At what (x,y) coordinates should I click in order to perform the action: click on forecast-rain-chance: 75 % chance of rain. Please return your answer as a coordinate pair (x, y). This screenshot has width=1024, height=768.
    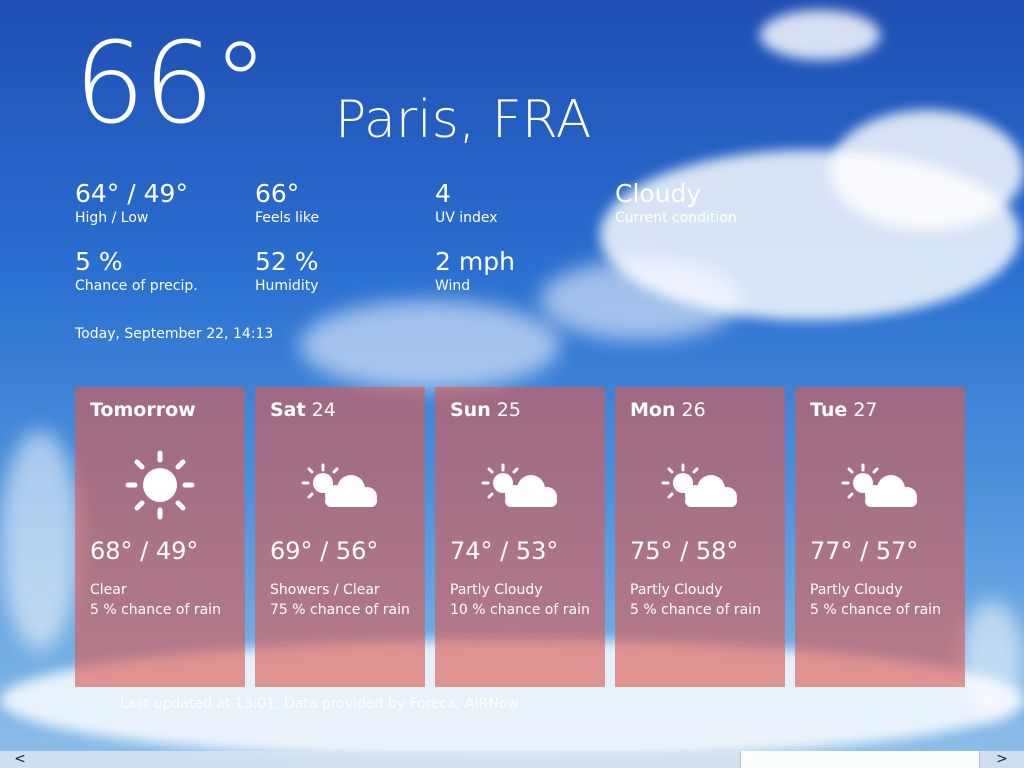
    Looking at the image, I should click on (340, 610).